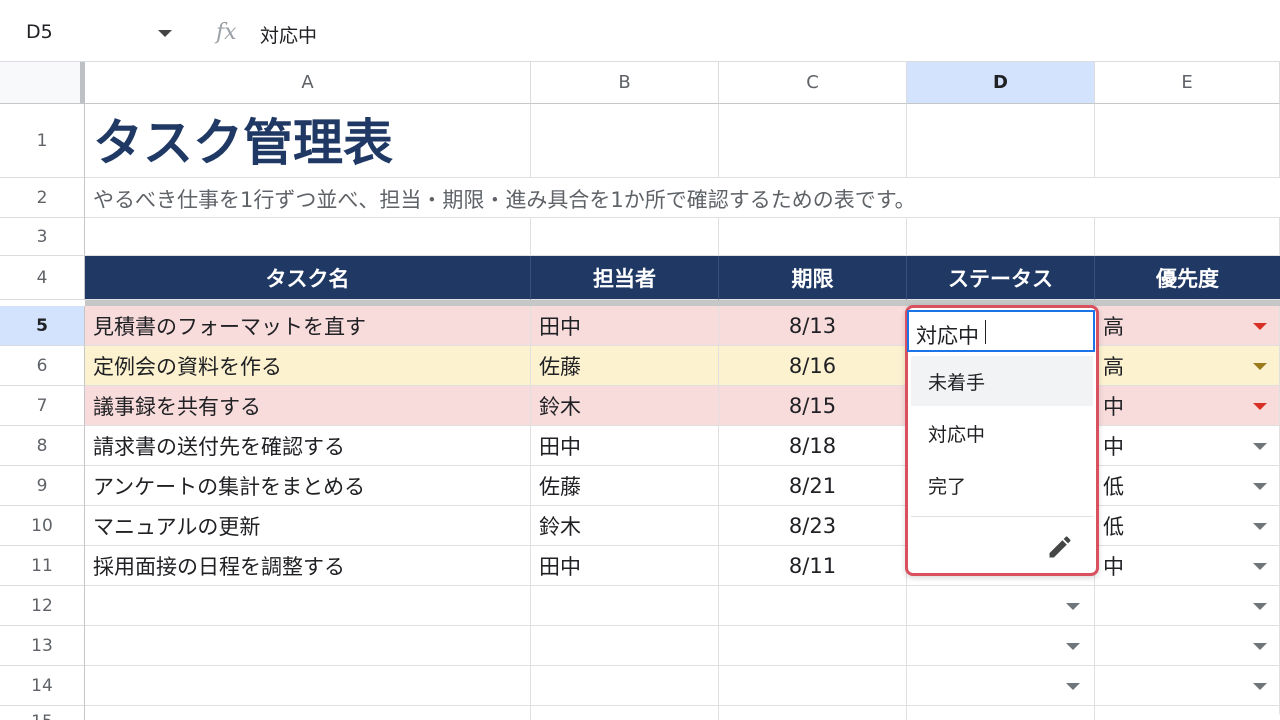  What do you see at coordinates (308, 566) in the screenshot?
I see `cell-task: 採用面接の日程を調整する` at bounding box center [308, 566].